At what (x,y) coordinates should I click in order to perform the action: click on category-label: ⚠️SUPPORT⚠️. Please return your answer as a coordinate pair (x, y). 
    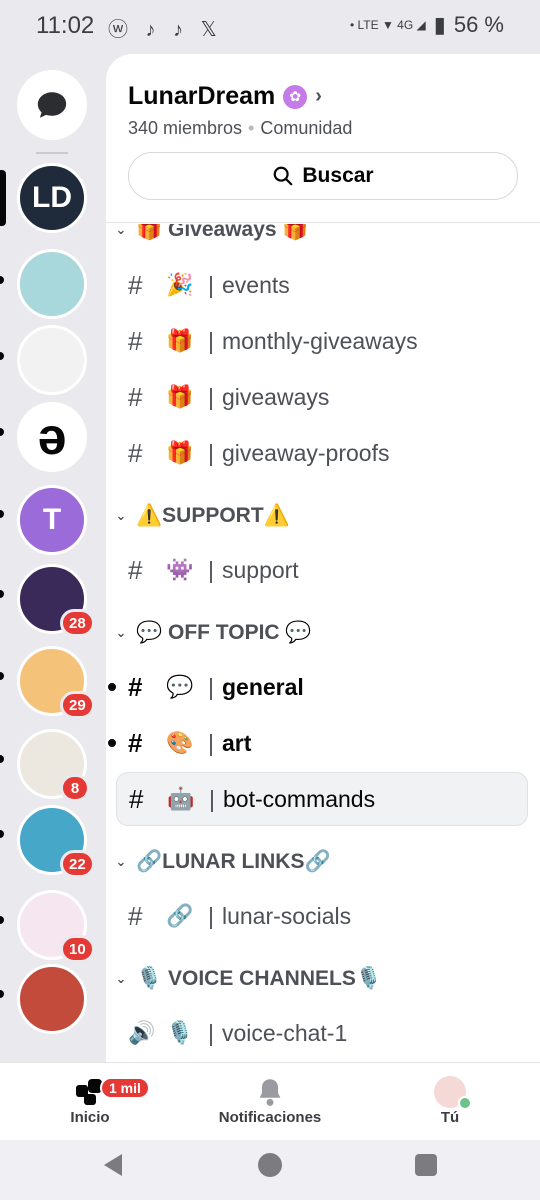
    Looking at the image, I should click on (213, 515).